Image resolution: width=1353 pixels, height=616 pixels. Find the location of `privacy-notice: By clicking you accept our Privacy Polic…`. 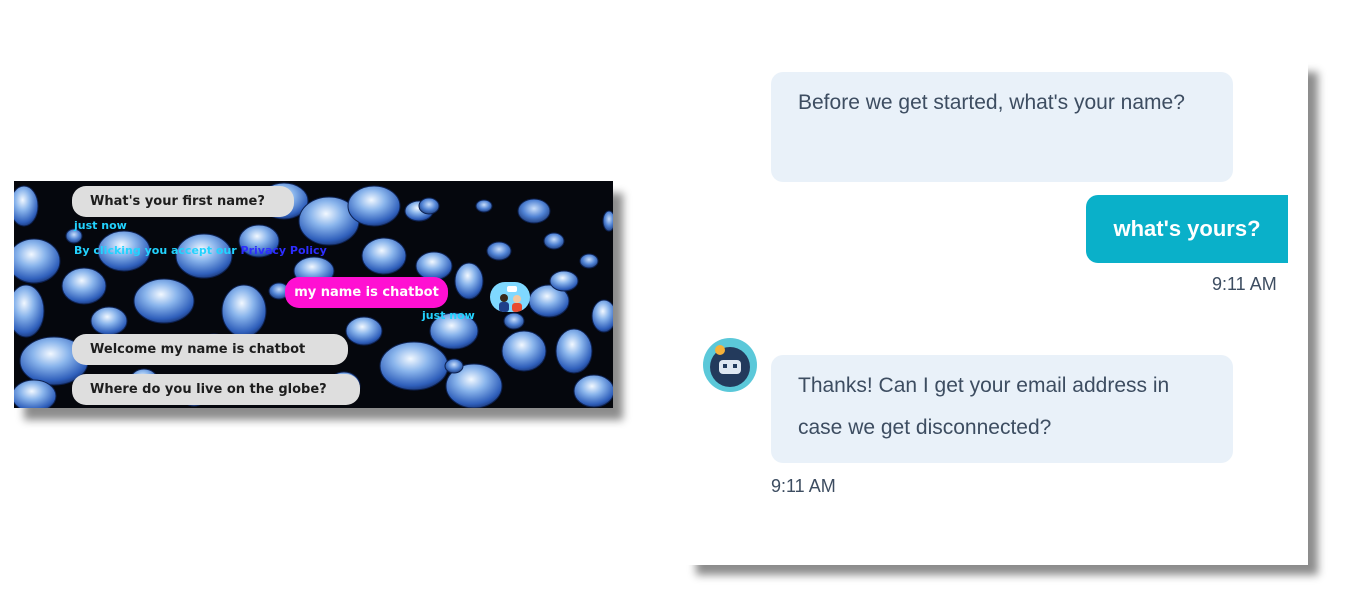

privacy-notice: By clicking you accept our Privacy Polic… is located at coordinates (200, 250).